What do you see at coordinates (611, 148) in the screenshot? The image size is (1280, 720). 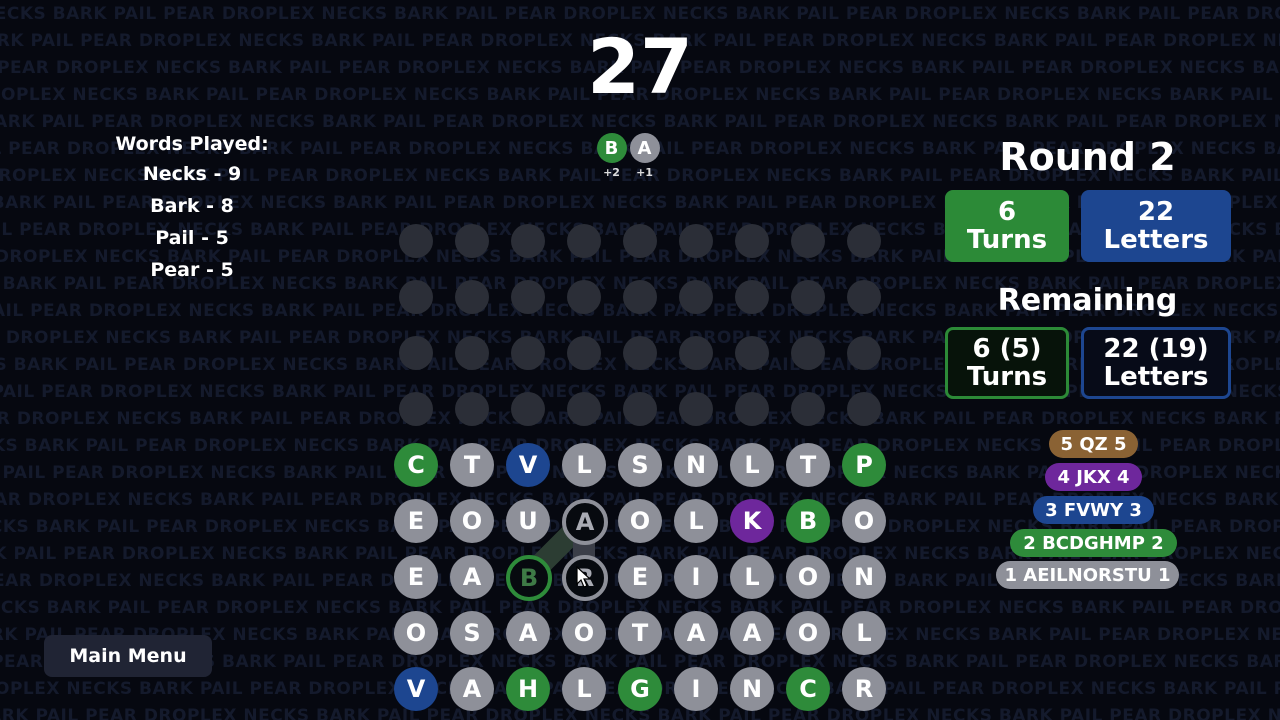 I see `pending-letter-tile: B` at bounding box center [611, 148].